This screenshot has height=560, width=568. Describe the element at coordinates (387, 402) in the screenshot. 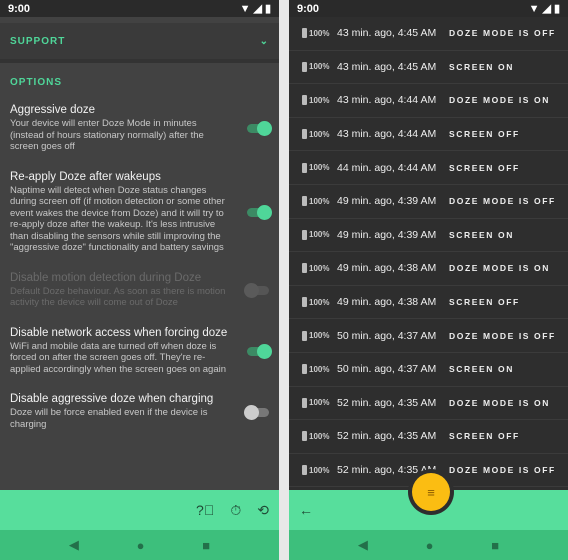

I see `event-time: 52 min. ago, 4:35 AM` at that location.